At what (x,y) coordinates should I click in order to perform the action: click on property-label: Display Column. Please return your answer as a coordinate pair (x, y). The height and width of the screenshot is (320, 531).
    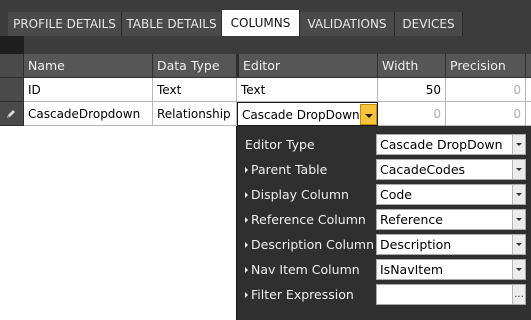
    Looking at the image, I should click on (297, 194).